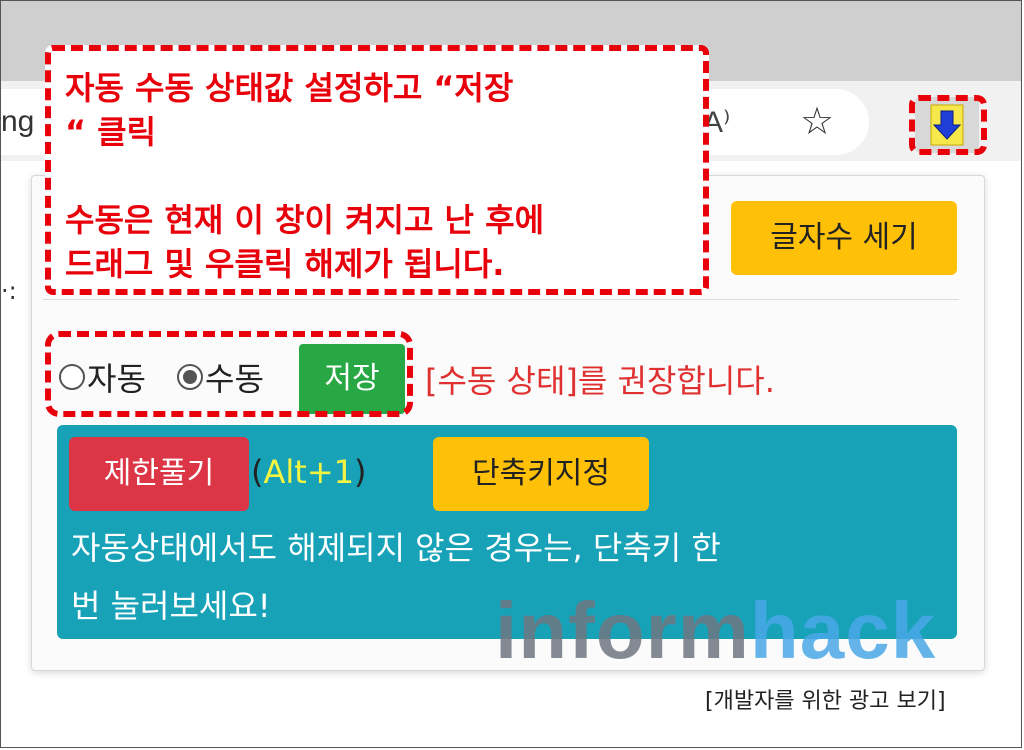 This screenshot has height=750, width=1024. What do you see at coordinates (9, 291) in the screenshot?
I see `page-text-fragment: ·:` at bounding box center [9, 291].